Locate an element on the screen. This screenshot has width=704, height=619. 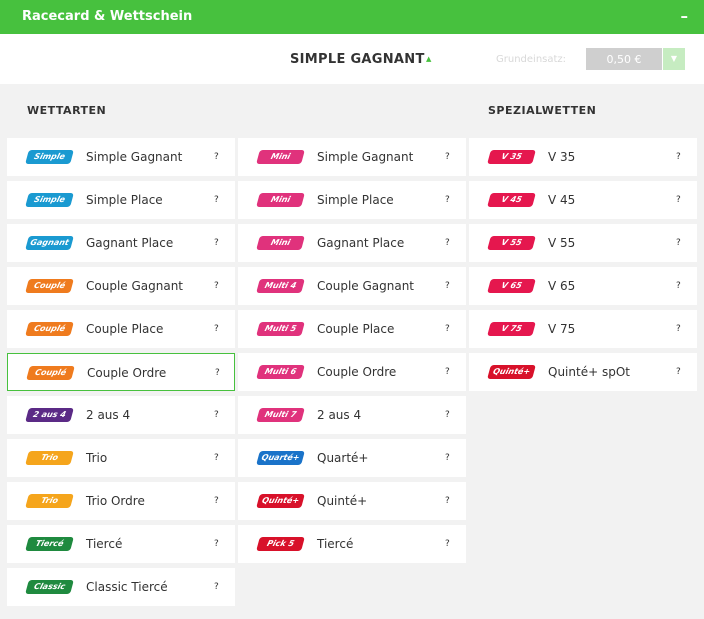
selected-bet-type: SIMPLE GAGNANT is located at coordinates (357, 59).